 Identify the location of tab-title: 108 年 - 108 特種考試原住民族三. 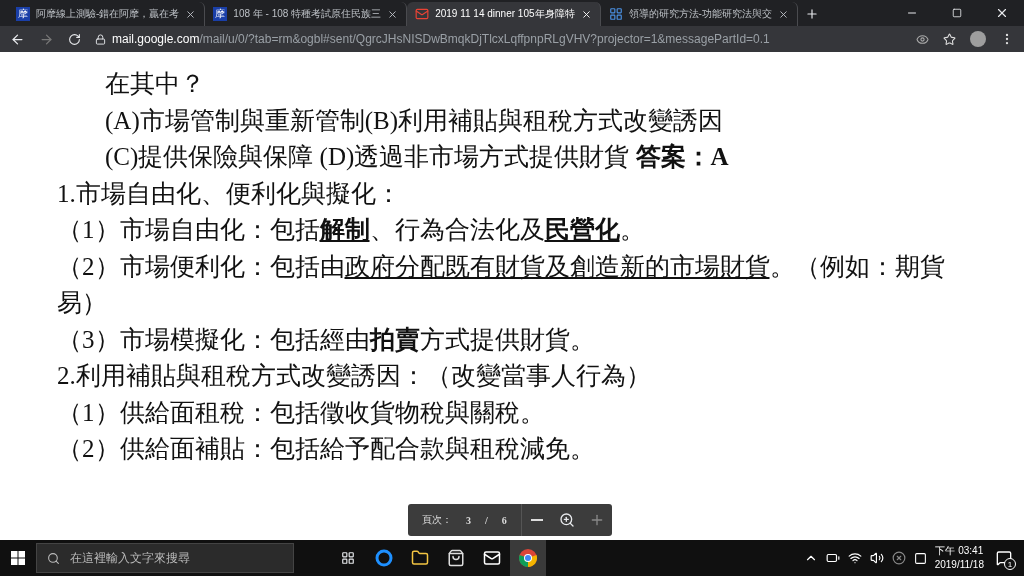
(307, 14).